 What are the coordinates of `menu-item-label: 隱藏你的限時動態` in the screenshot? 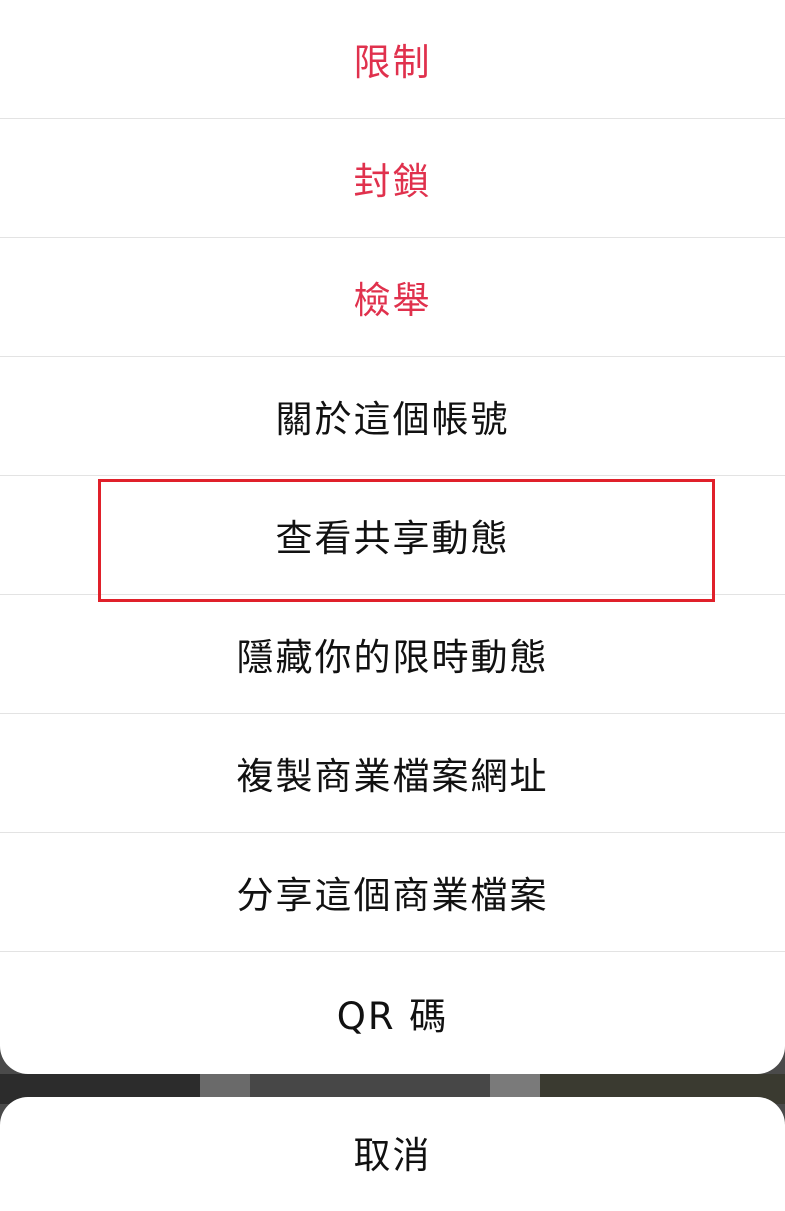 It's located at (392, 657).